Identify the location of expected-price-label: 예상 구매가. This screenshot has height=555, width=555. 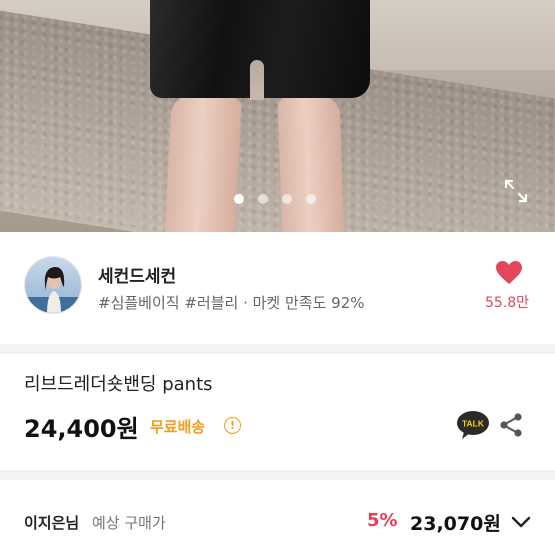
(129, 523).